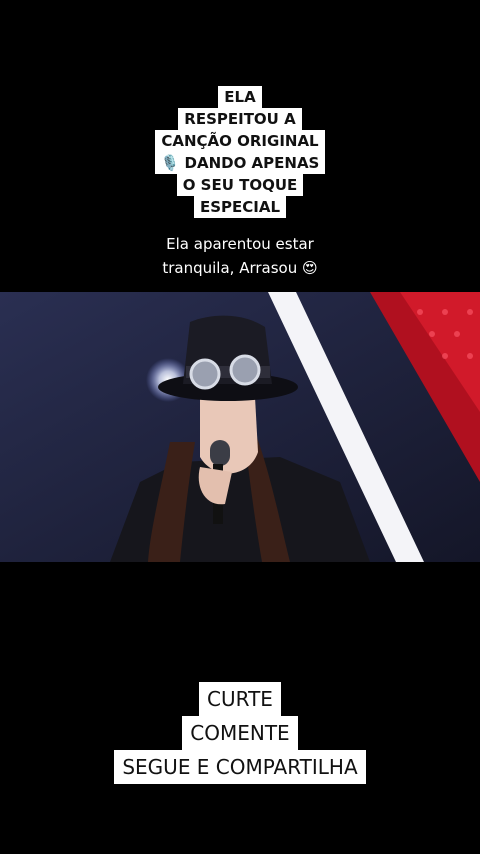 This screenshot has width=480, height=854. Describe the element at coordinates (240, 699) in the screenshot. I see `bottom-caption-line: CURTE` at that location.